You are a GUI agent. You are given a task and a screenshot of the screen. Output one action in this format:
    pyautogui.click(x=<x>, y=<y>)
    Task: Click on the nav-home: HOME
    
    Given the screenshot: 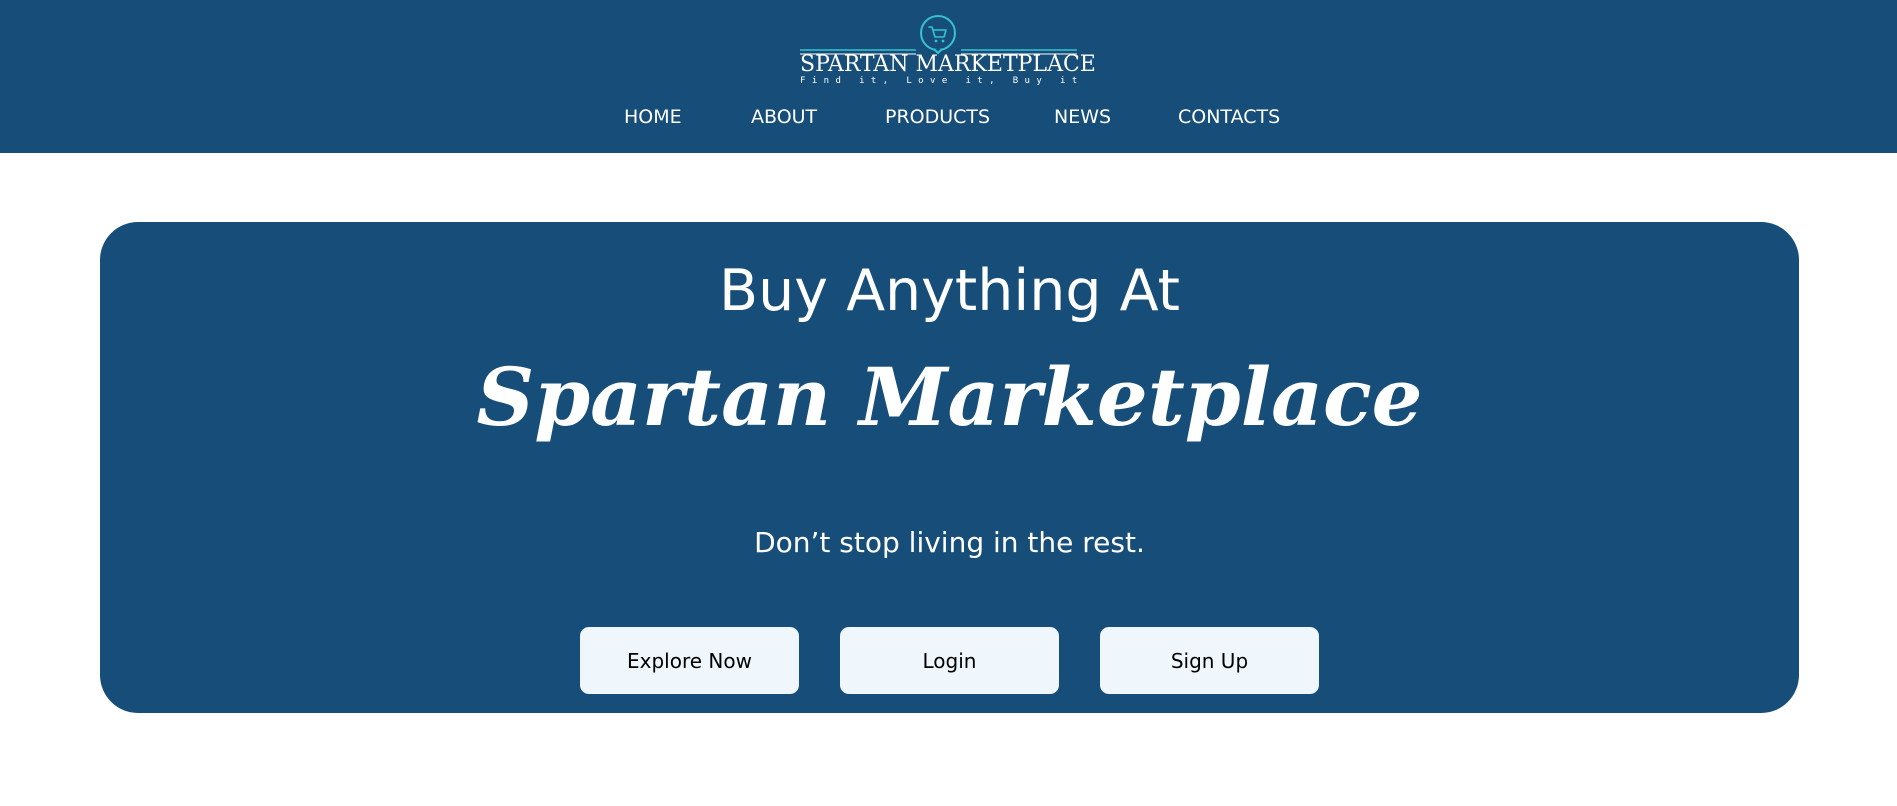 What is the action you would take?
    pyautogui.click(x=653, y=117)
    